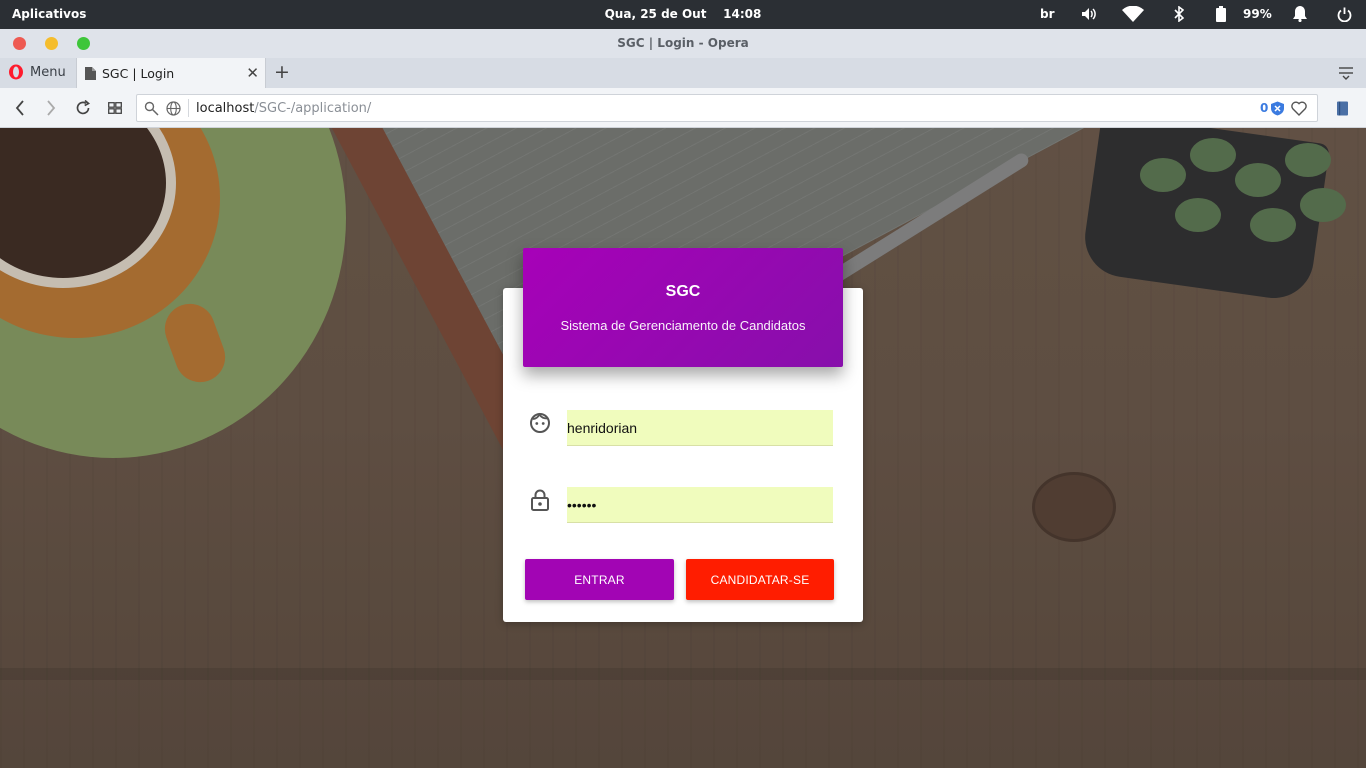 The height and width of the screenshot is (768, 1366). I want to click on system-top-bar: Aplicativos Qua, 25 de Out 14:08 br 99%, so click(683, 14).